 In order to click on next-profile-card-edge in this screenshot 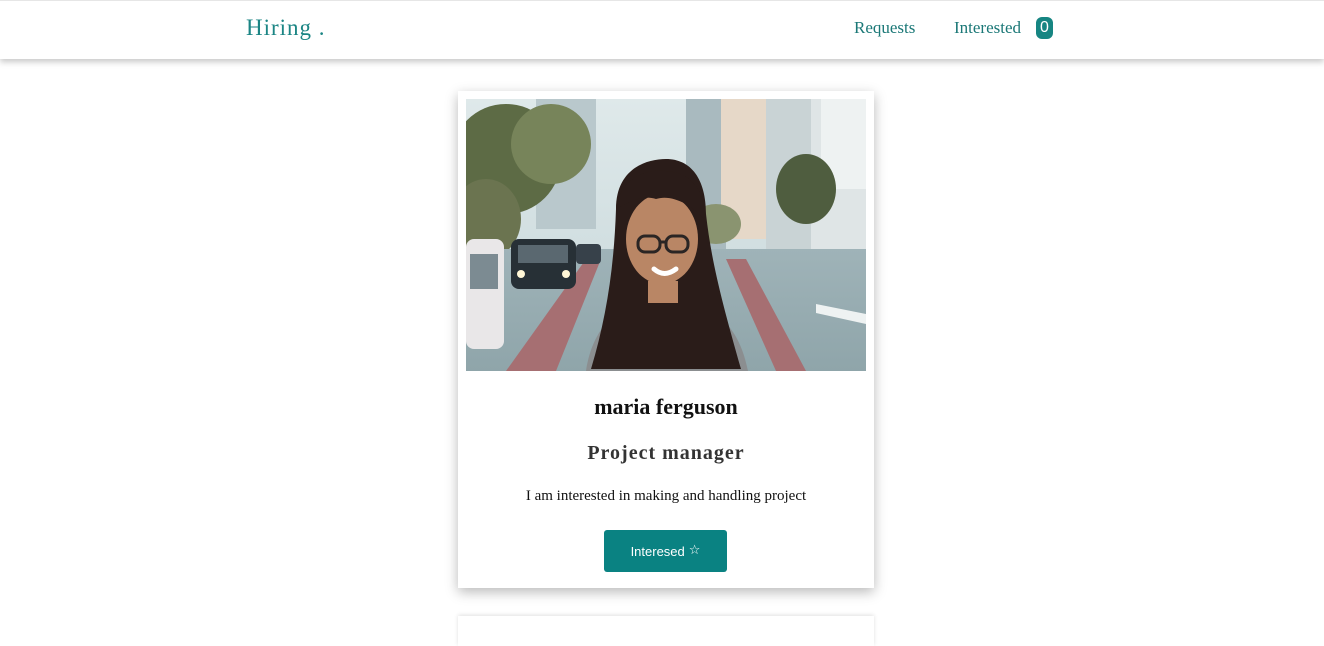, I will do `click(666, 631)`.